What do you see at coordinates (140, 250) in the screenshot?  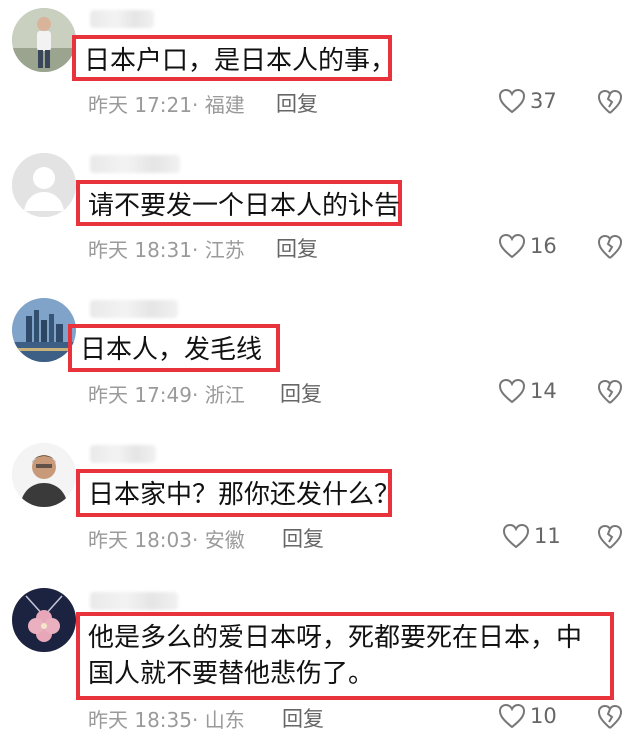 I see `comment-time: 昨天 18:31` at bounding box center [140, 250].